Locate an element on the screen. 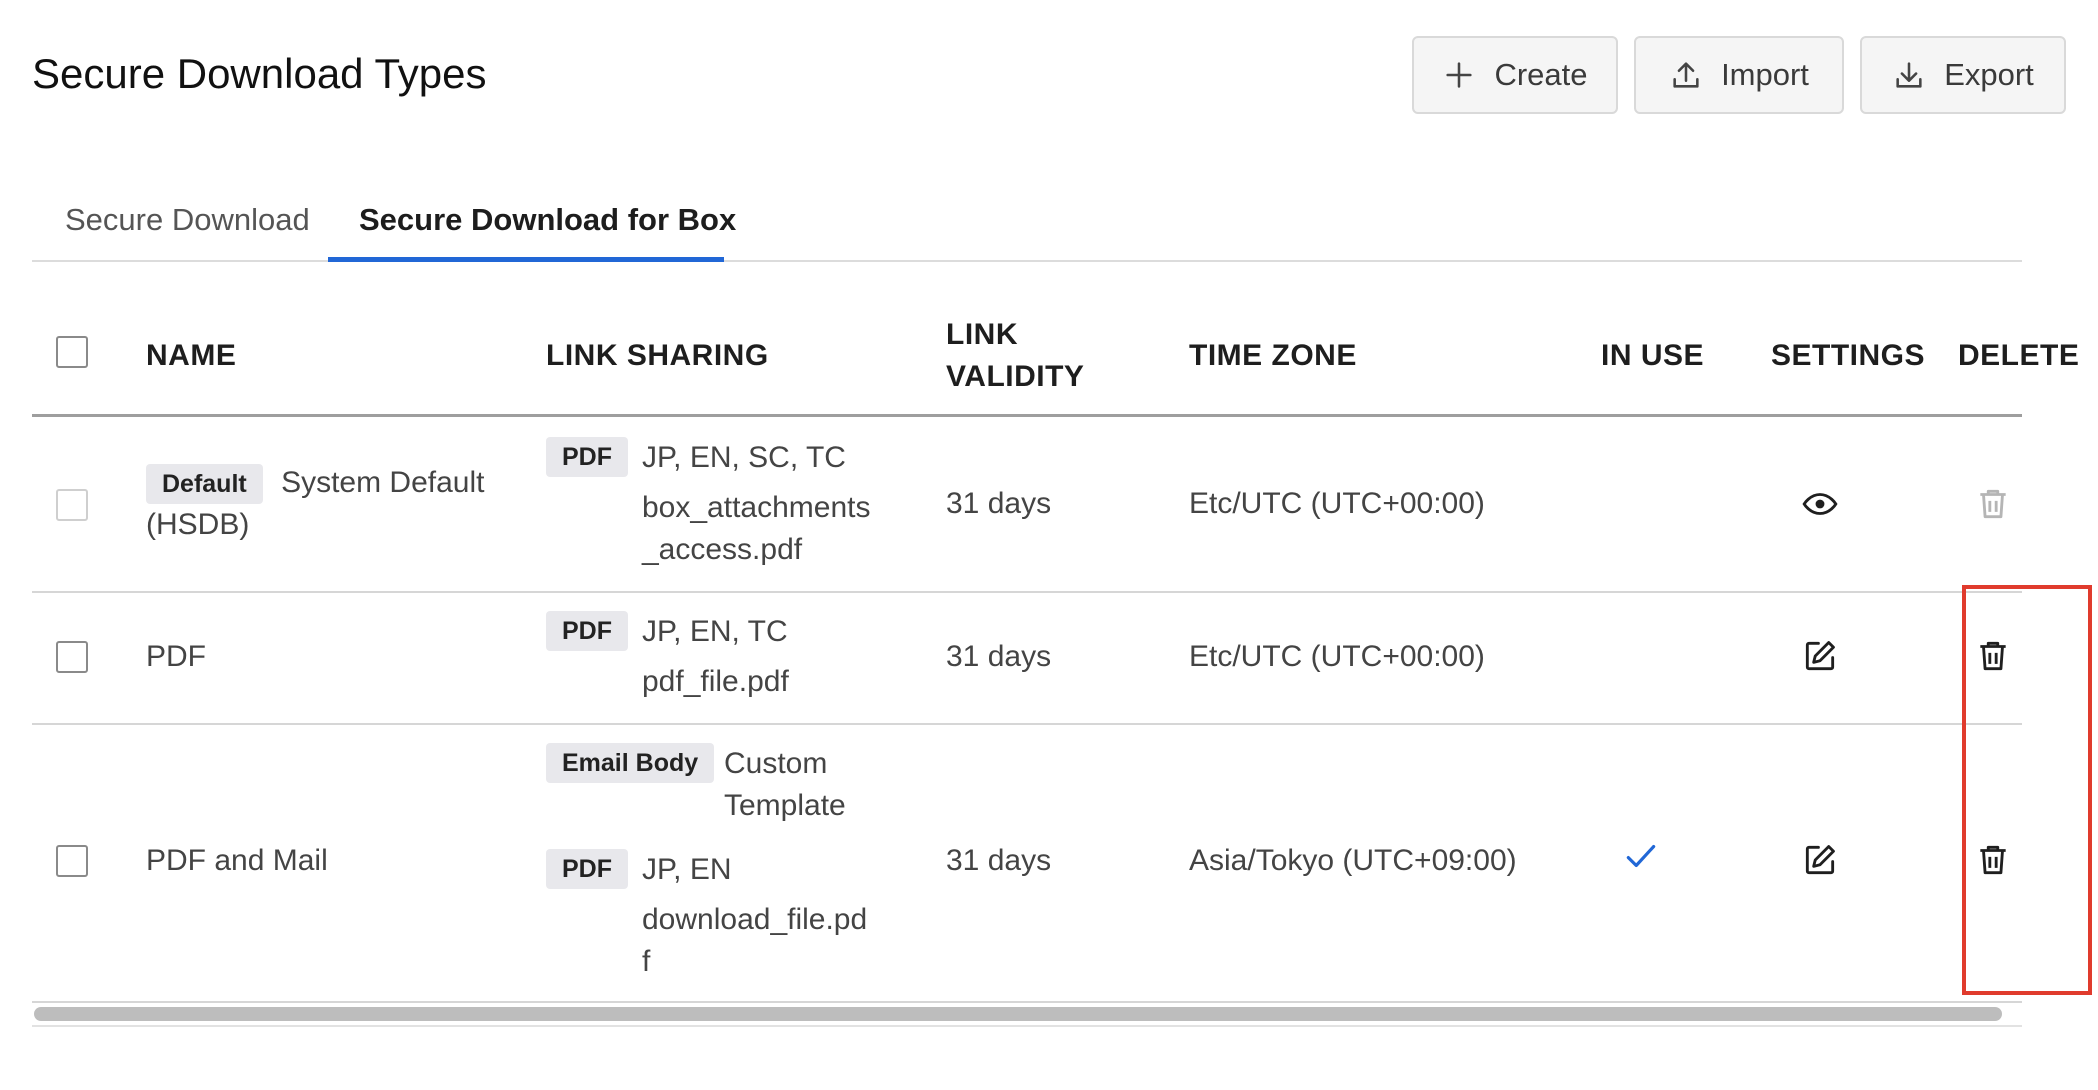 The width and height of the screenshot is (2098, 1090). share-languages: JP, EN is located at coordinates (687, 869).